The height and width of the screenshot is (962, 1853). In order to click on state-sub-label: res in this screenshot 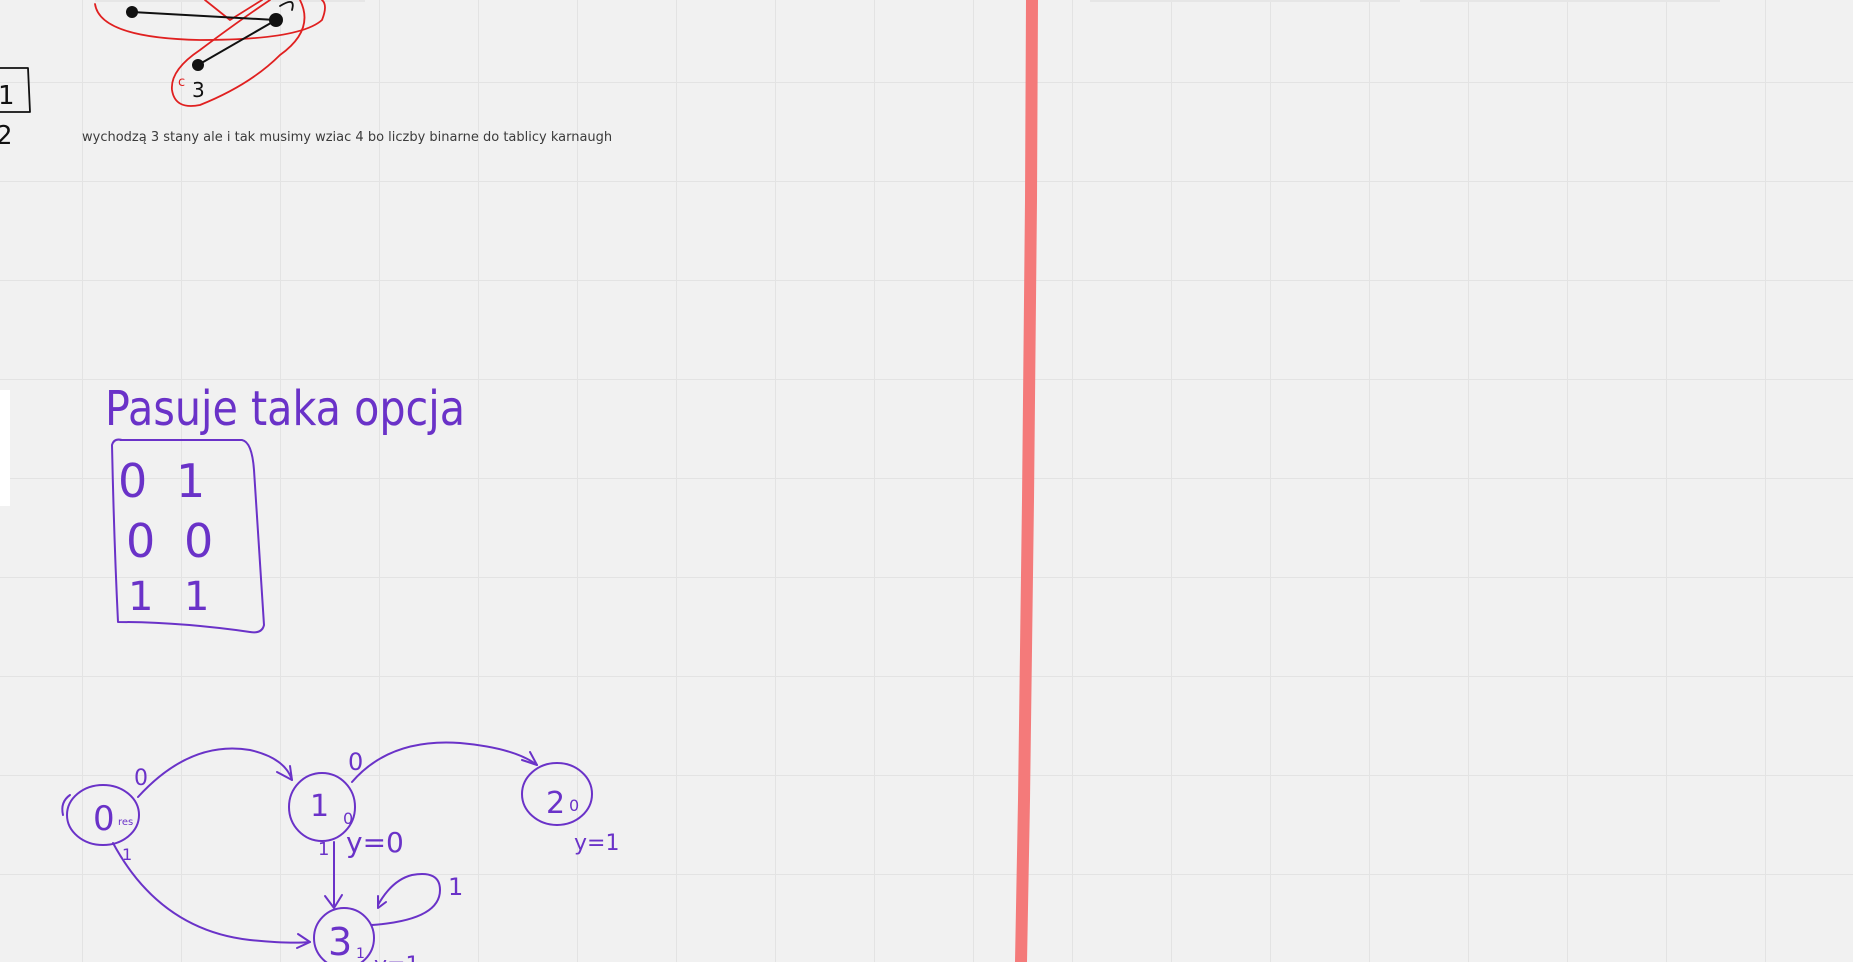, I will do `click(125, 822)`.